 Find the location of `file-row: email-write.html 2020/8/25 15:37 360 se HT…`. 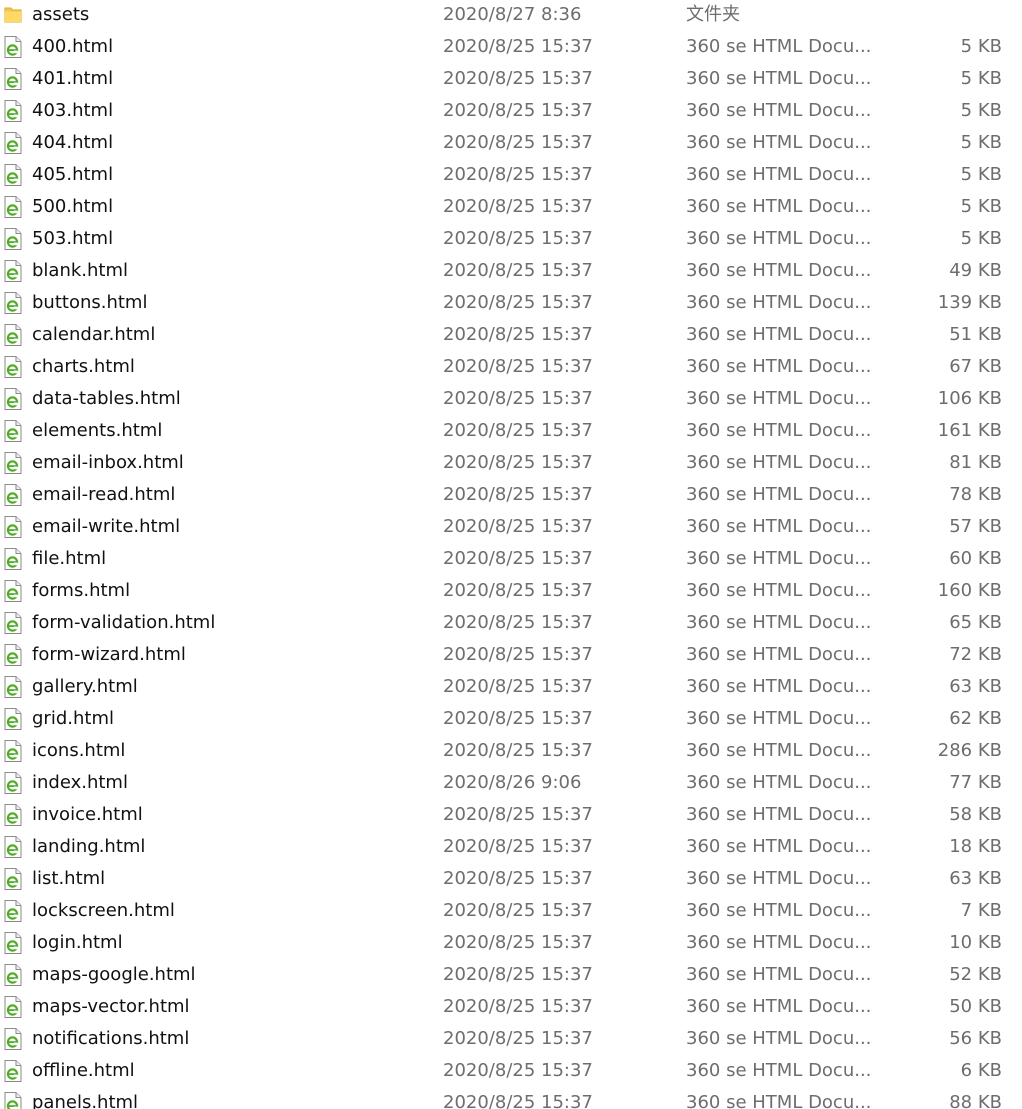

file-row: email-write.html 2020/8/25 15:37 360 se HT… is located at coordinates (511, 527).